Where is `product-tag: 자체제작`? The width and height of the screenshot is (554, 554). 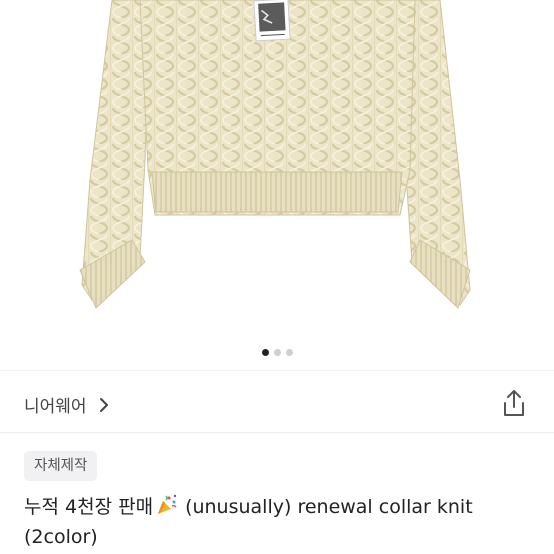 product-tag: 자체제작 is located at coordinates (61, 466).